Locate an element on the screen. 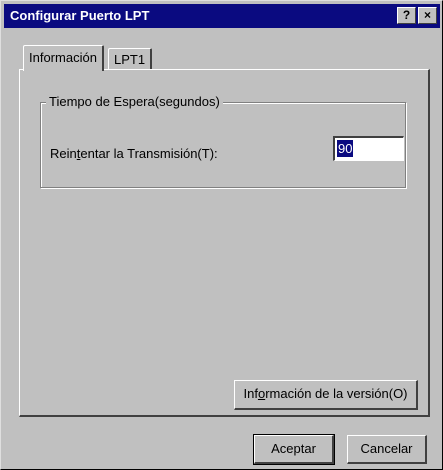 Image resolution: width=443 pixels, height=470 pixels. retry-transmission-input: 90 is located at coordinates (368, 148).